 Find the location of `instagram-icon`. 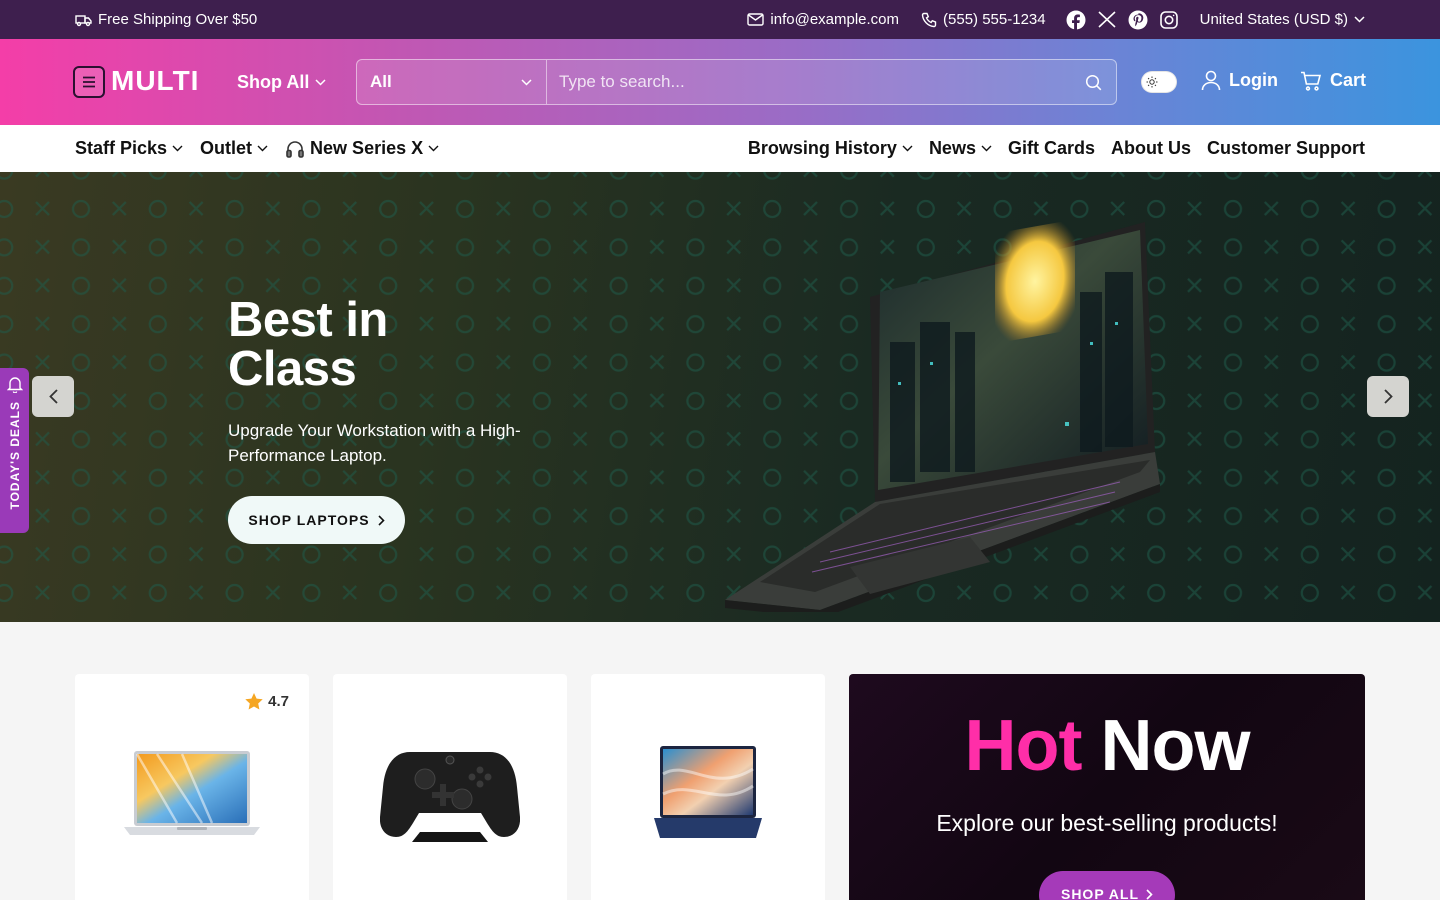

instagram-icon is located at coordinates (1168, 19).